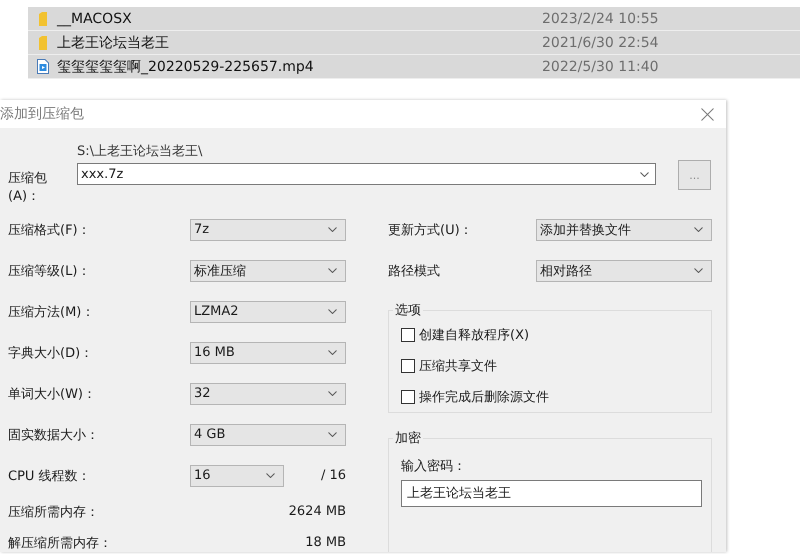 The height and width of the screenshot is (554, 800). I want to click on field-label: 压缩方法(M)：, so click(52, 312).